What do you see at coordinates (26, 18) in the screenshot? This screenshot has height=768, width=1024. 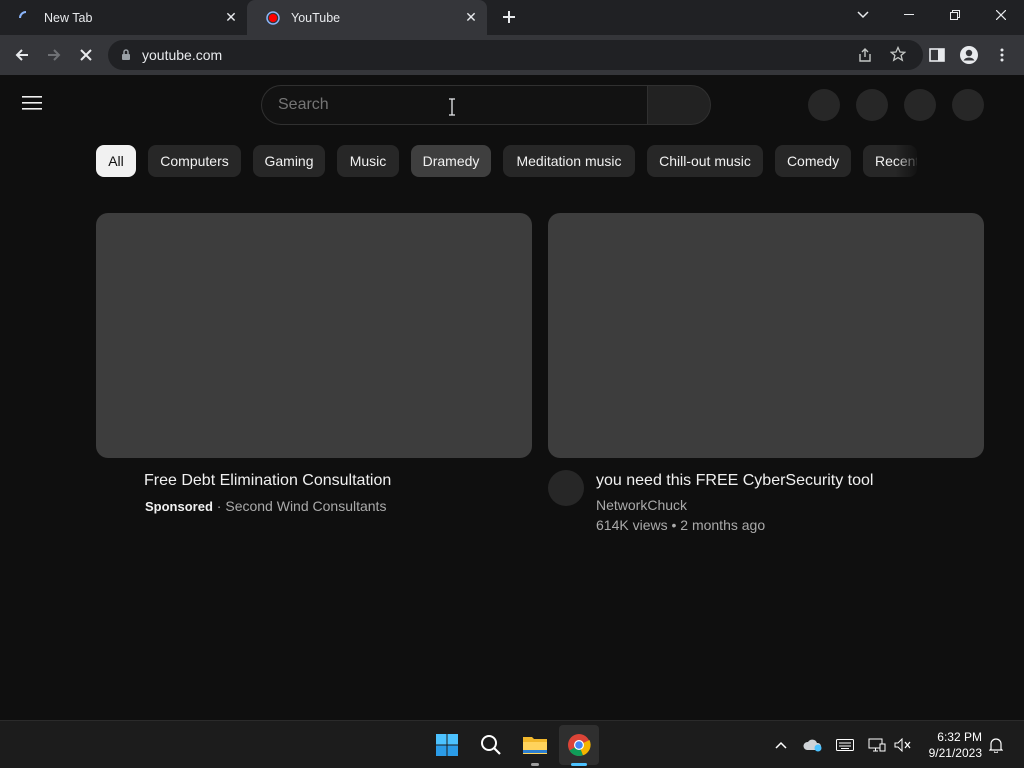 I see `loading-spinner-icon` at bounding box center [26, 18].